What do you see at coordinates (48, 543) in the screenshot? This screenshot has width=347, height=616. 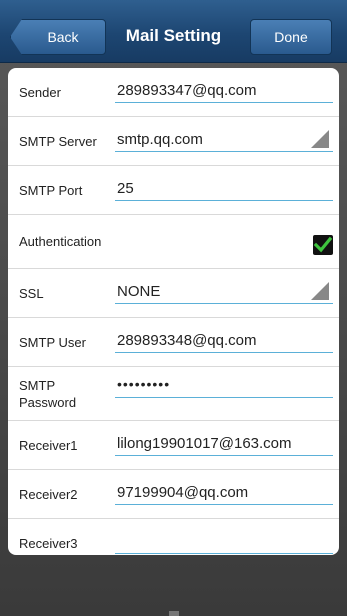 I see `receiver3-label: Receiver3` at bounding box center [48, 543].